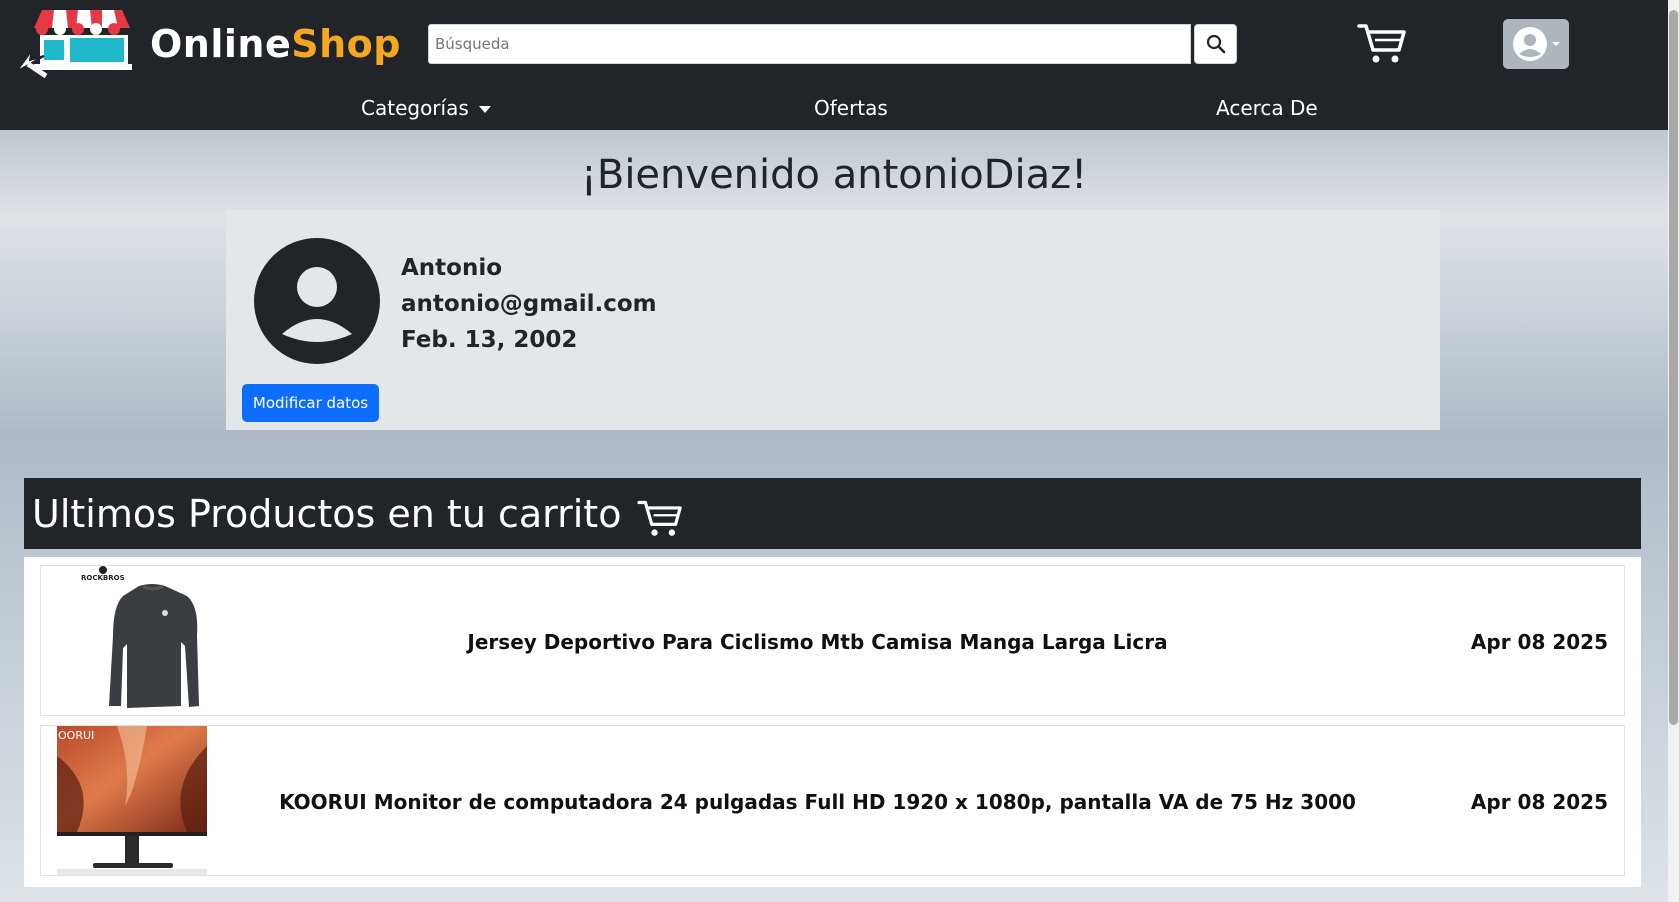 Image resolution: width=1679 pixels, height=902 pixels. Describe the element at coordinates (132, 640) in the screenshot. I see `product-image-jersey: ROCKBROS` at that location.